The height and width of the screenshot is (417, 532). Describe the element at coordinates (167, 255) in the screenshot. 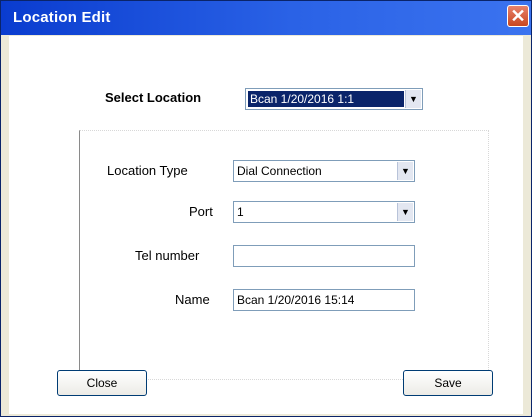

I see `tel-number-label: Tel number` at that location.